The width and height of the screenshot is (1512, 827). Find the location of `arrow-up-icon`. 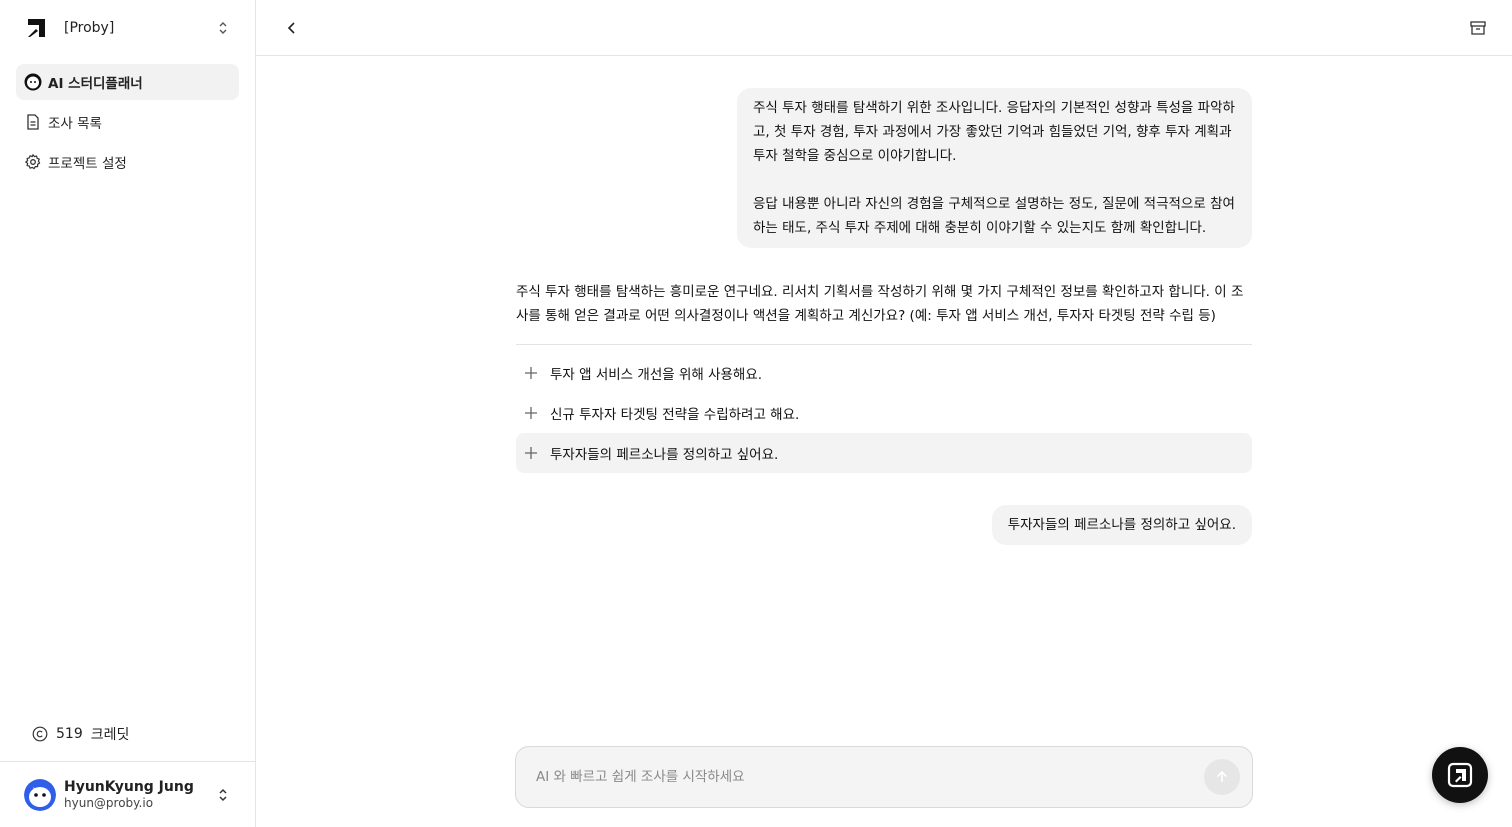

arrow-up-icon is located at coordinates (1222, 776).